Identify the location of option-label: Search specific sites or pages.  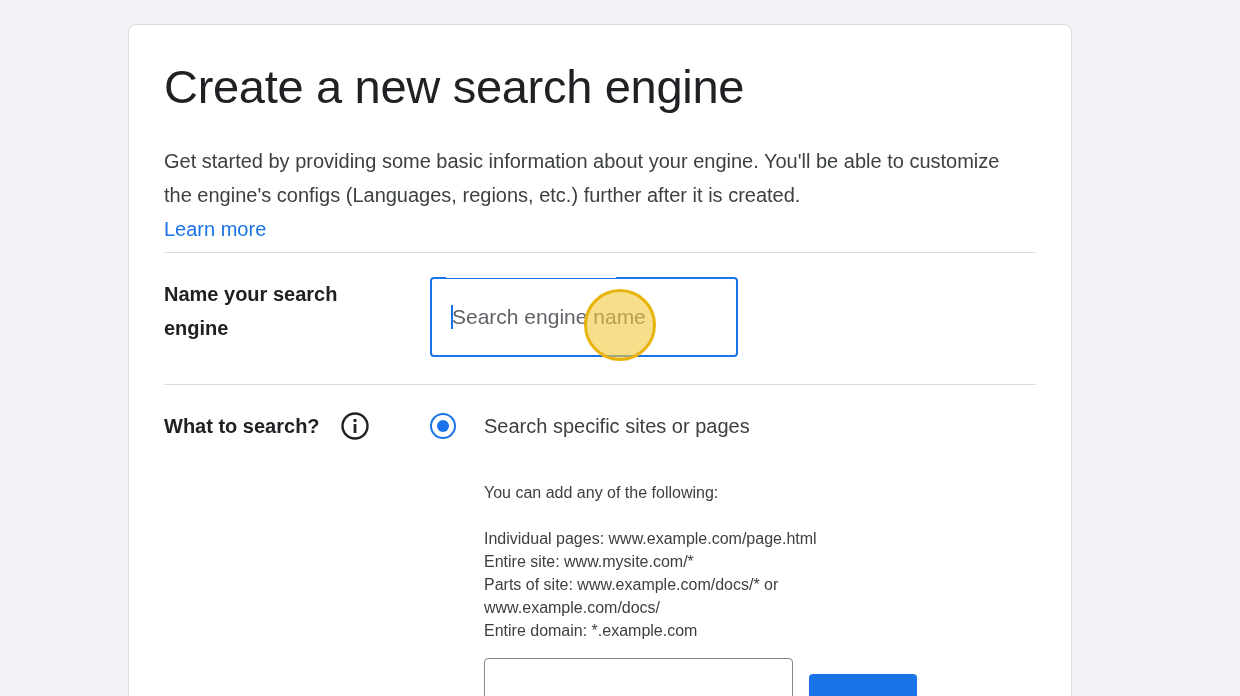
(617, 426).